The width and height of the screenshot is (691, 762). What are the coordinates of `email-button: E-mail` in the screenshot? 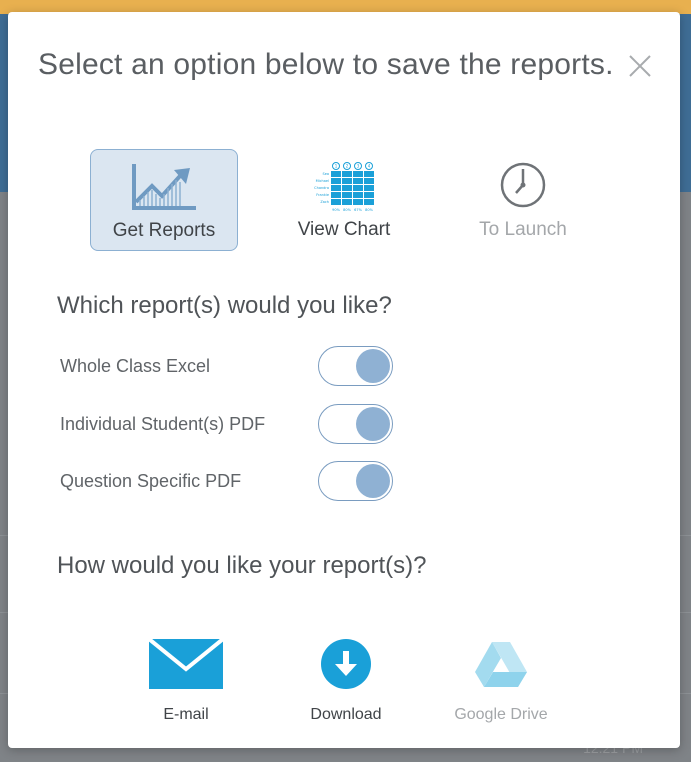 It's located at (186, 680).